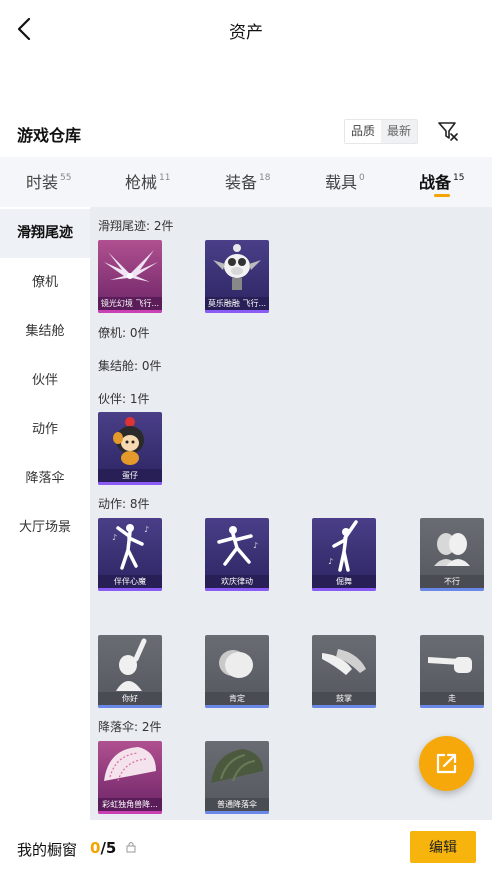 The width and height of the screenshot is (492, 876). Describe the element at coordinates (45, 478) in the screenshot. I see `sidebar-item-parachute: 降落伞` at that location.